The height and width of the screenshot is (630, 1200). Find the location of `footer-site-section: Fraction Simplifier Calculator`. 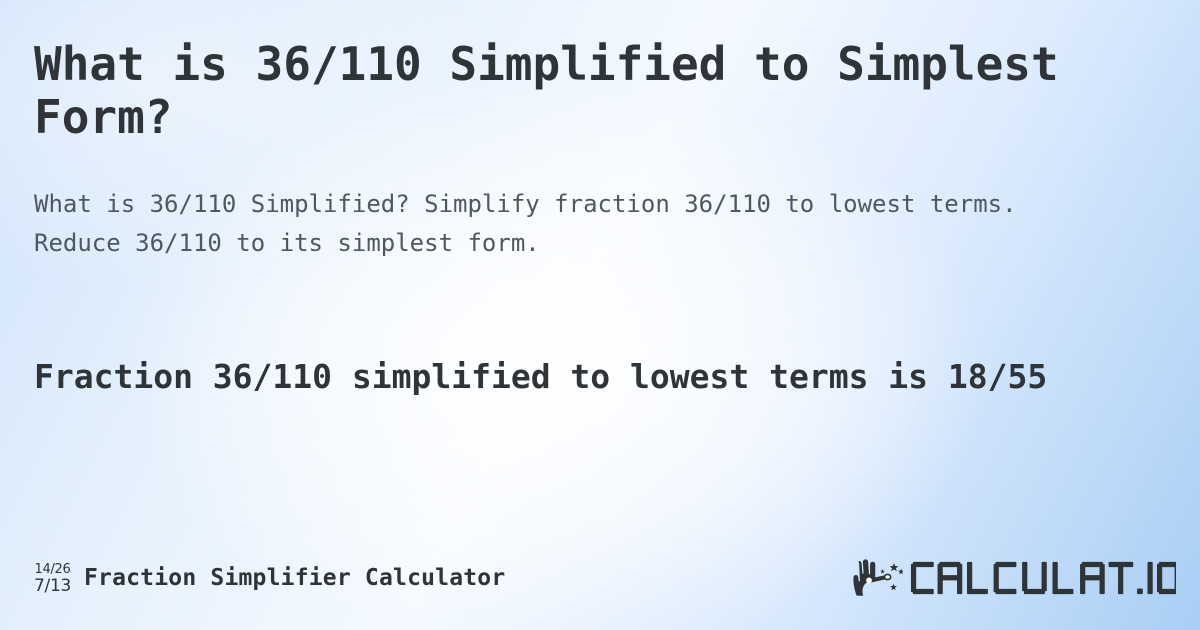

footer-site-section: Fraction Simplifier Calculator is located at coordinates (294, 578).